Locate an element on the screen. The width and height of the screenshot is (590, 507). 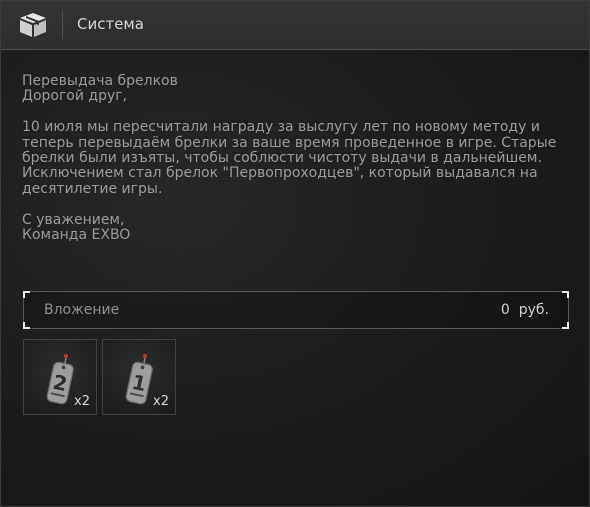
window-header: Система is located at coordinates (295, 25).